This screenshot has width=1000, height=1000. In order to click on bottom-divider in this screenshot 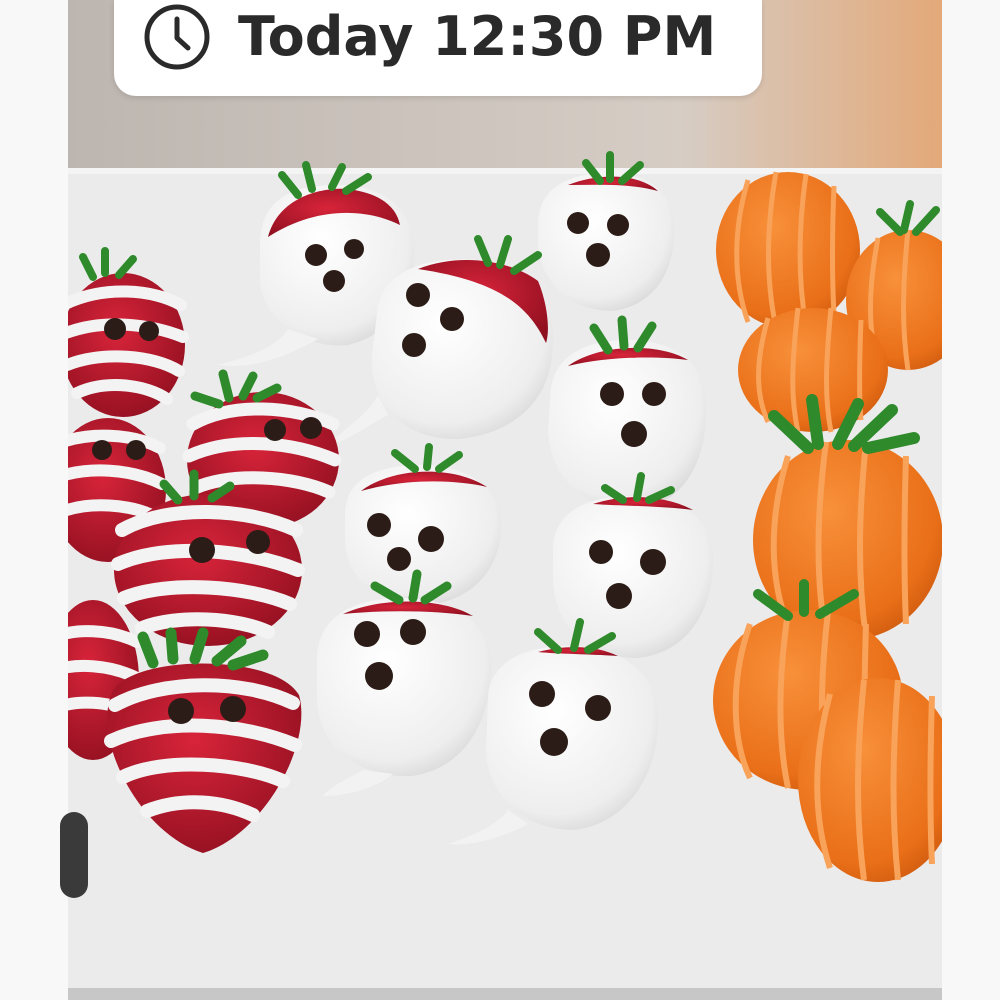, I will do `click(505, 994)`.